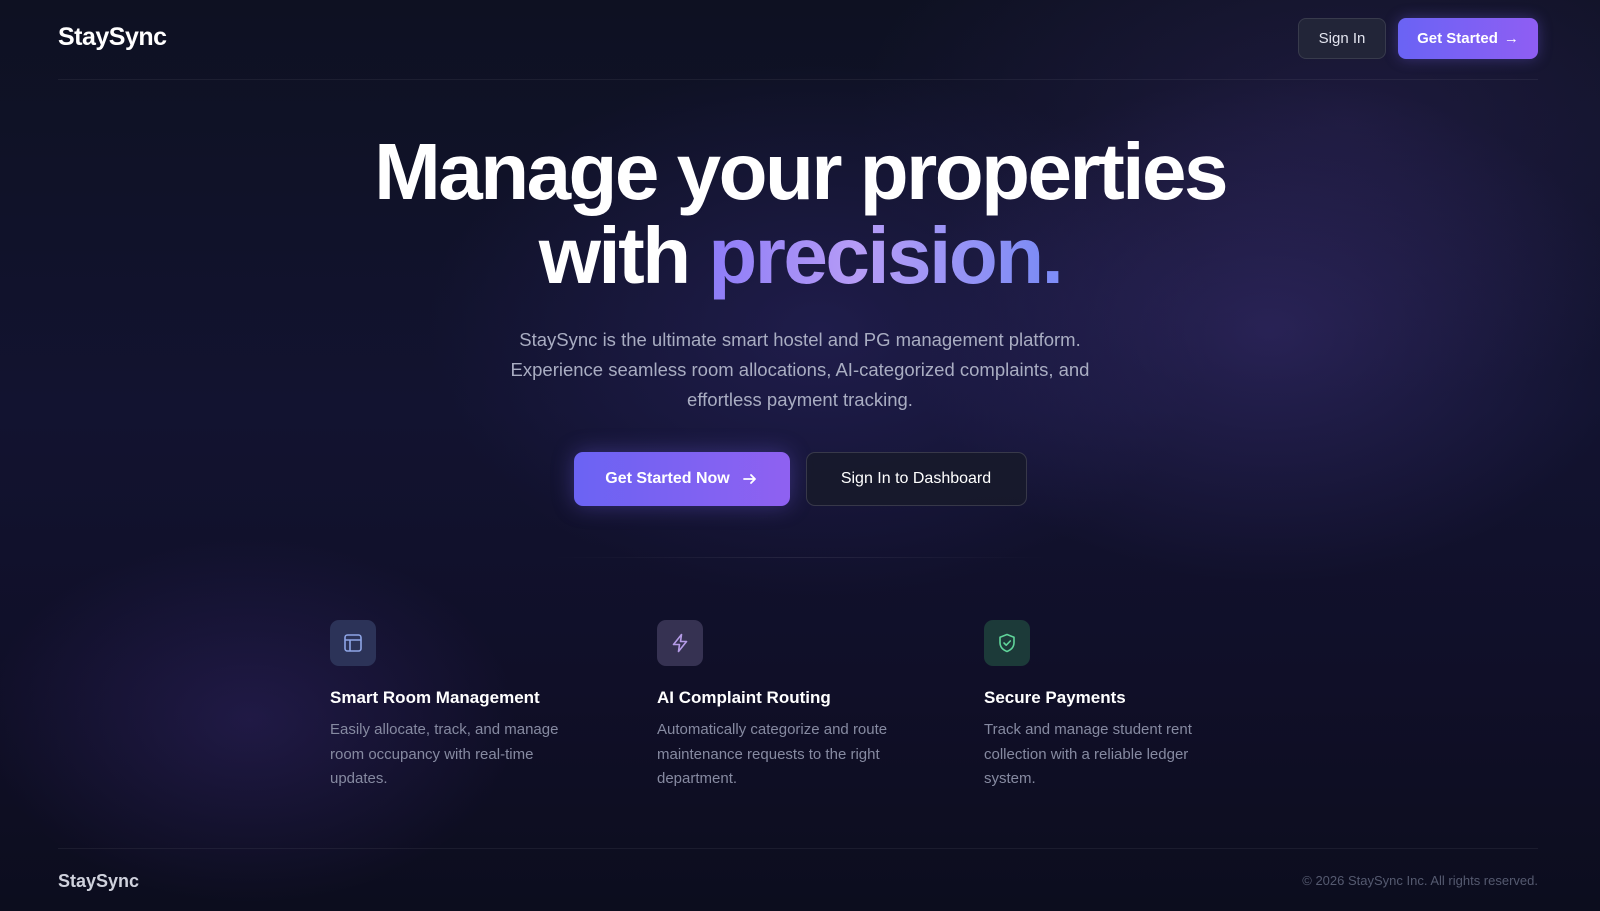 This screenshot has height=911, width=1600. I want to click on arrow-right-icon: →, so click(1511, 38).